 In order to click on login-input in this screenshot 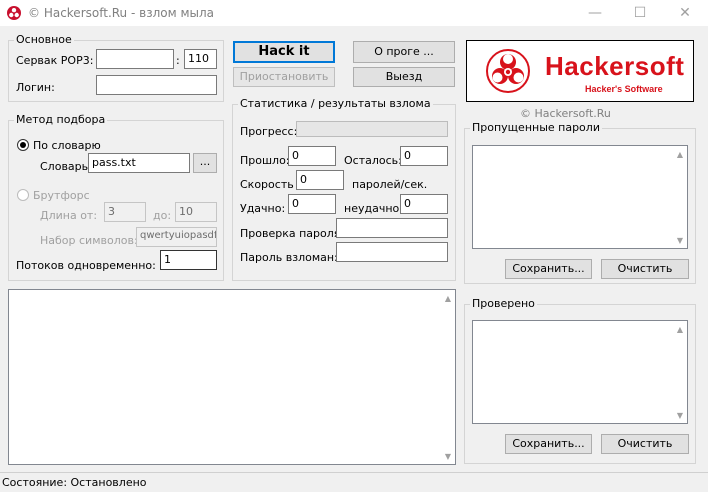, I will do `click(156, 85)`.